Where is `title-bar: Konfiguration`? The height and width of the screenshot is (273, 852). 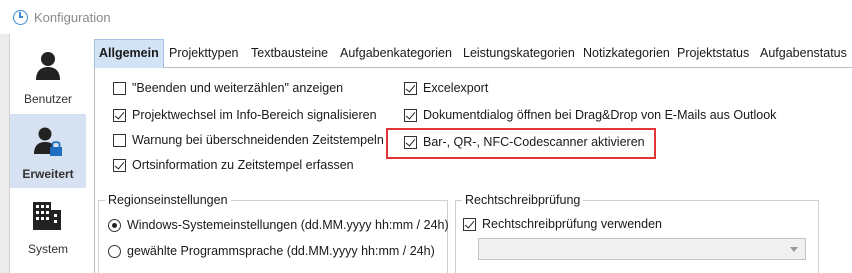
title-bar: Konfiguration is located at coordinates (426, 17).